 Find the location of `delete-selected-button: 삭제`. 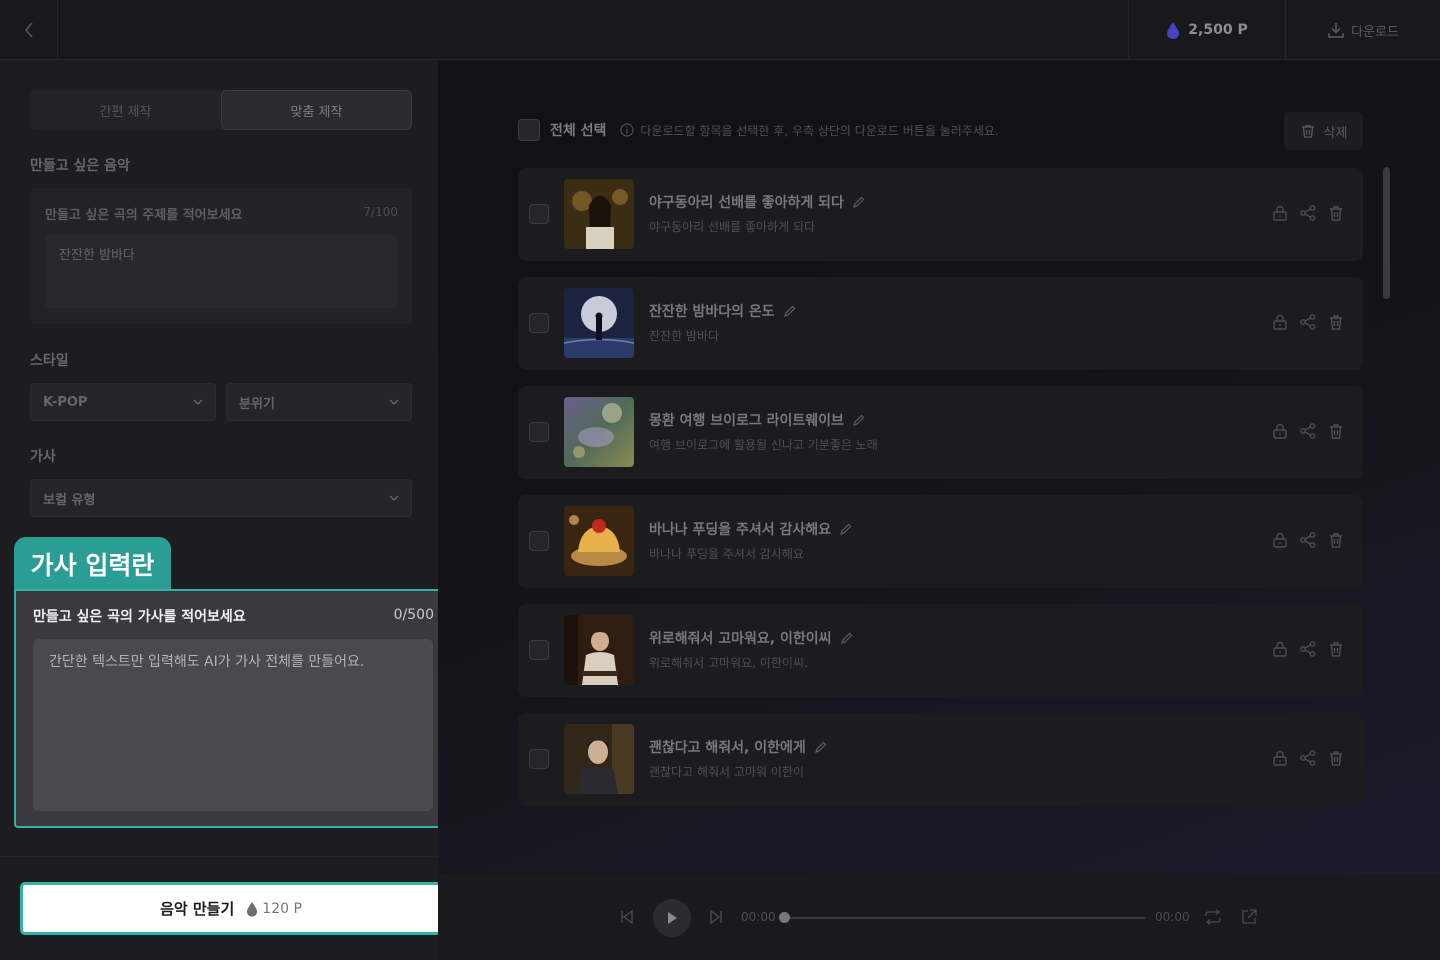

delete-selected-button: 삭제 is located at coordinates (1323, 131).